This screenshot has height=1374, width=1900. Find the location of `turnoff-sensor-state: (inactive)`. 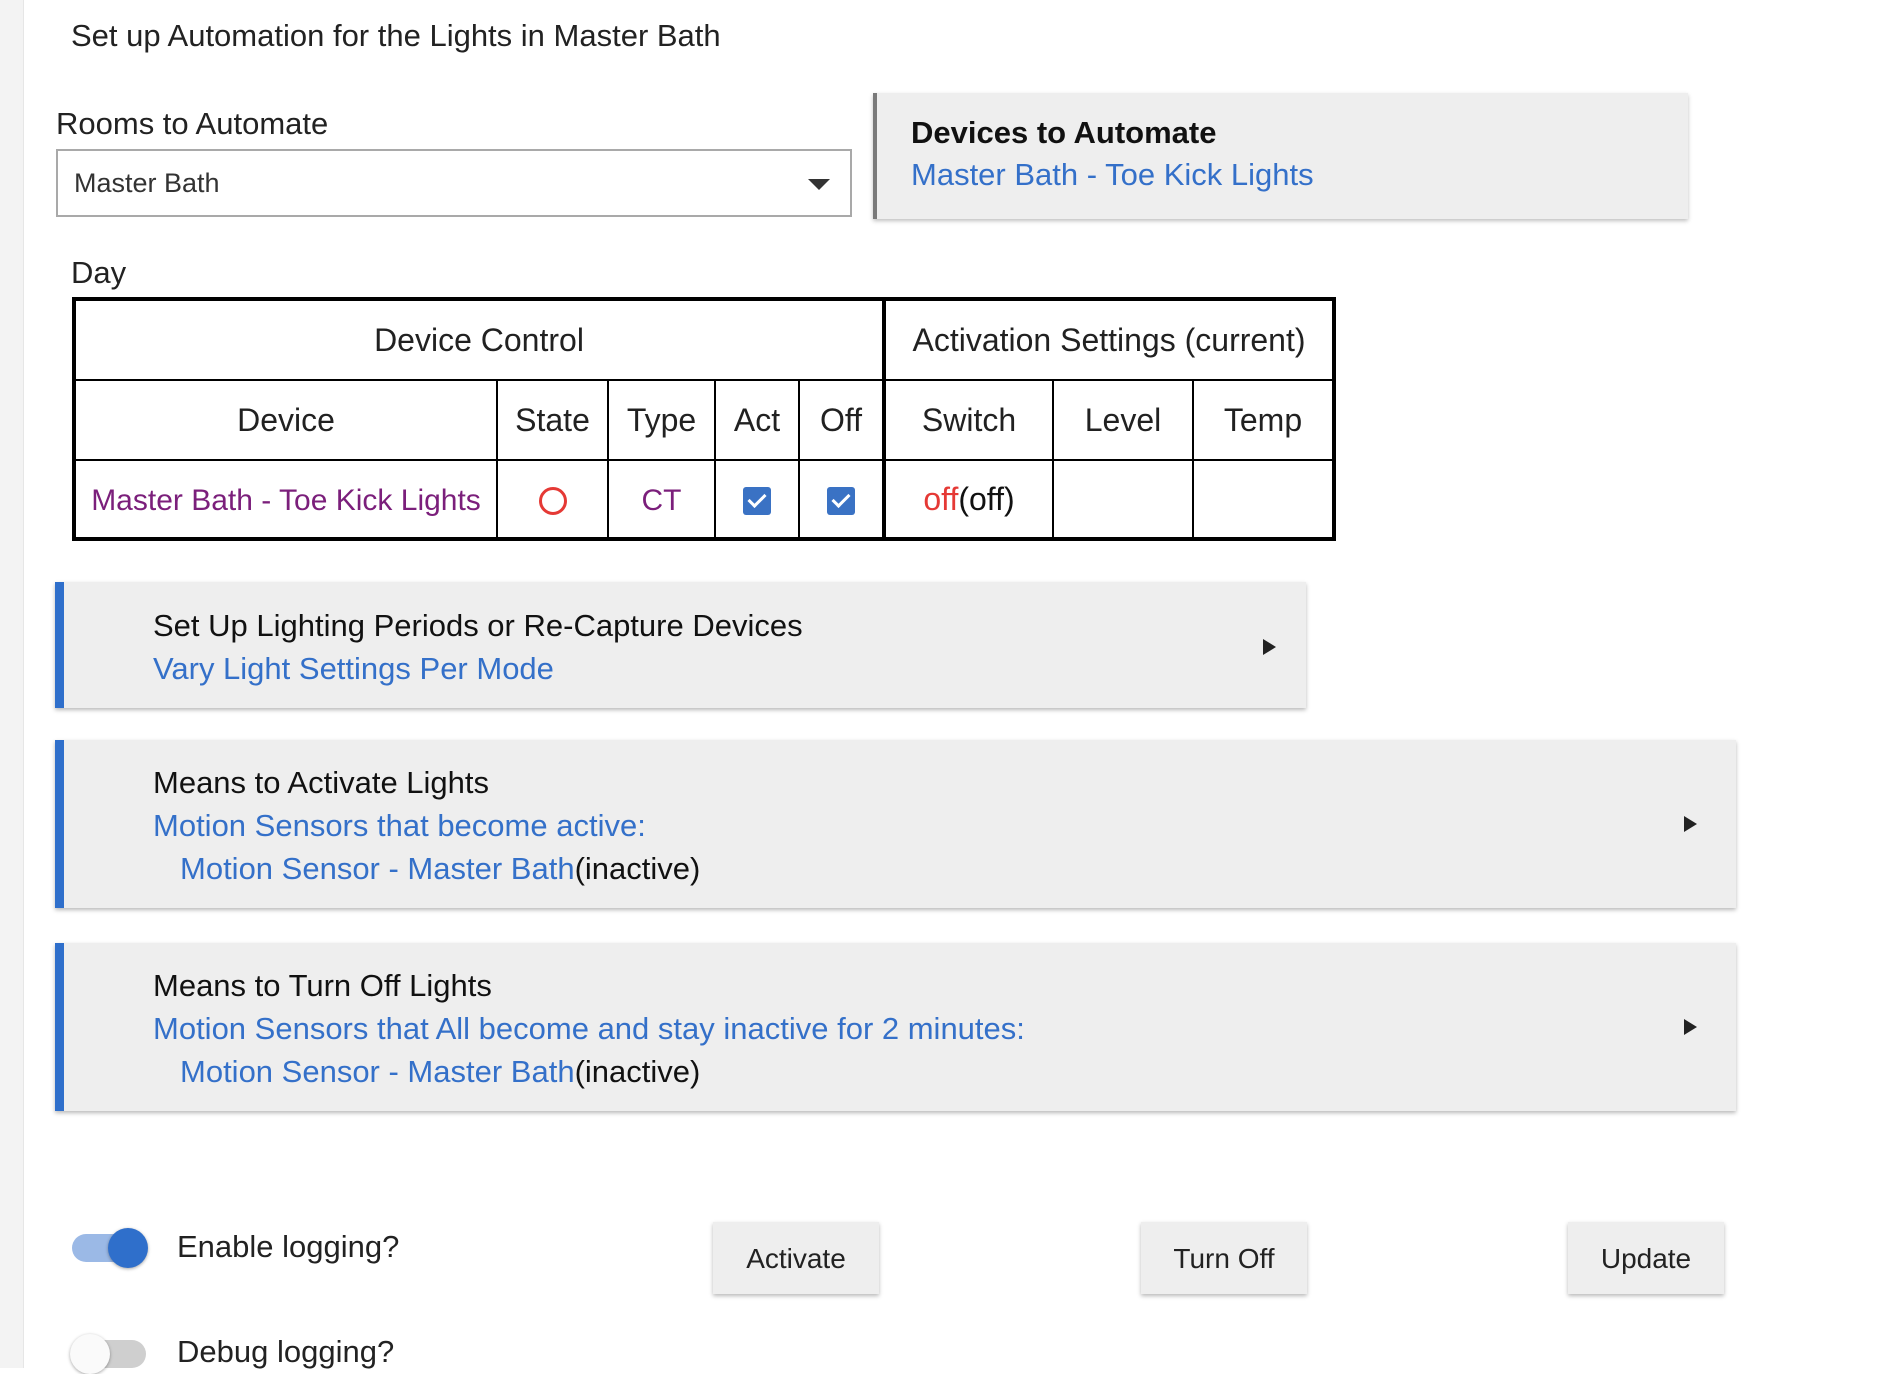

turnoff-sensor-state: (inactive) is located at coordinates (637, 1071).